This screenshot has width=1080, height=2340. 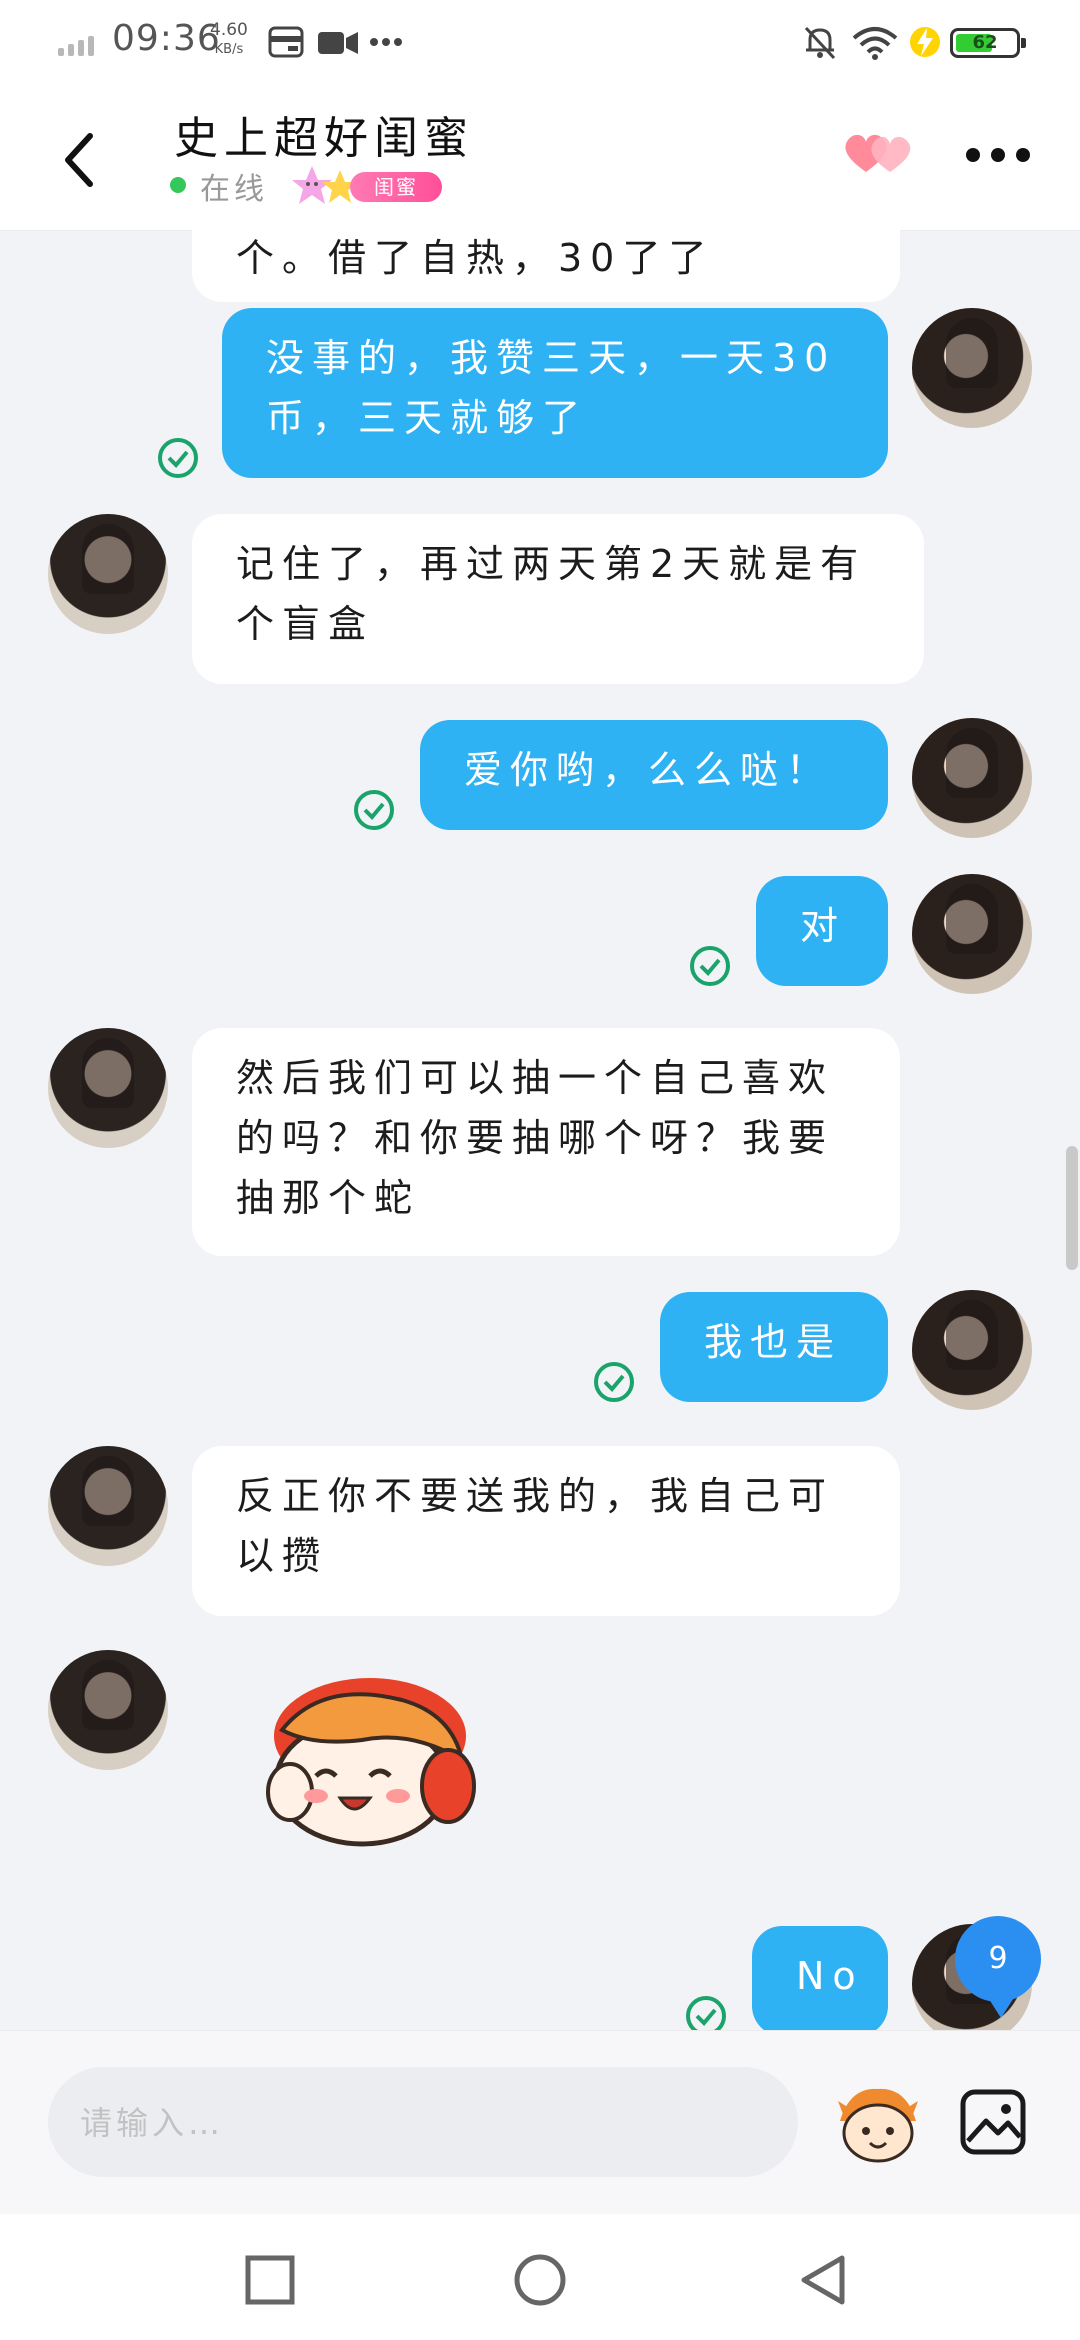 I want to click on message-text: 没事的，我赞三天，一天30币，三天就够了, so click(x=551, y=388).